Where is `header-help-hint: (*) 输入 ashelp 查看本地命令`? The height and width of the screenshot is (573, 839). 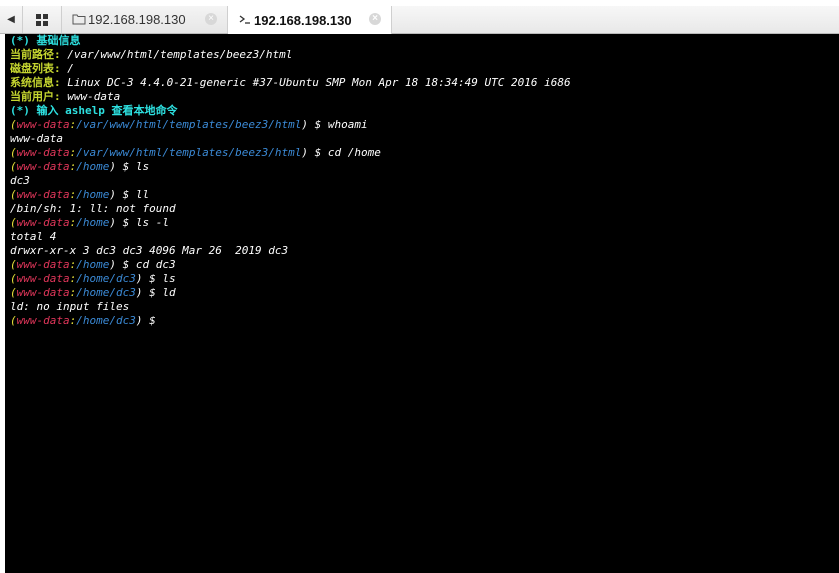 header-help-hint: (*) 输入 ashelp 查看本地命令 is located at coordinates (94, 110).